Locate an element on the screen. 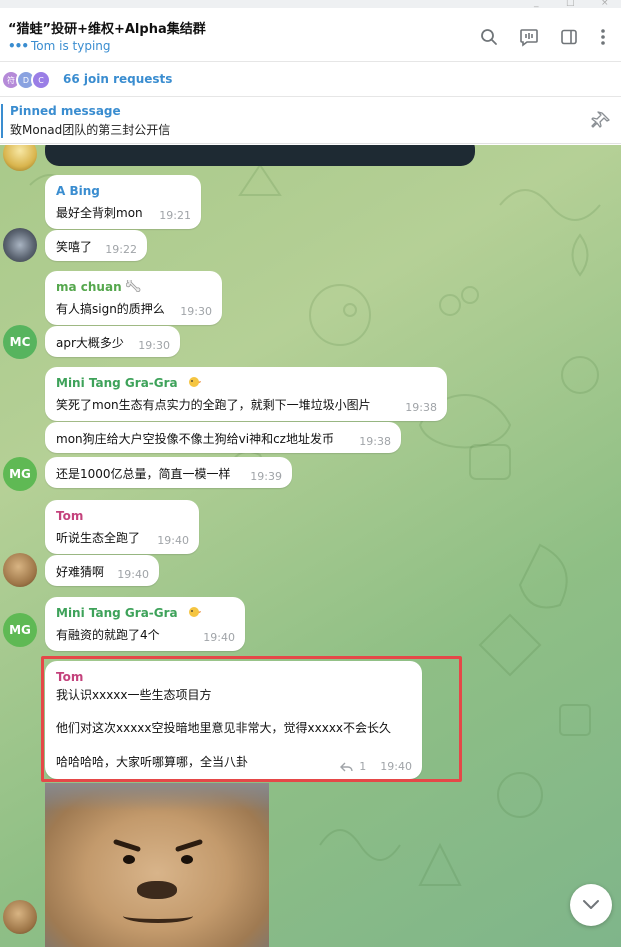 The width and height of the screenshot is (621, 947). message-text-line: 哈哈哈哈，大家听哪算哪，全当八卦 is located at coordinates (152, 762).